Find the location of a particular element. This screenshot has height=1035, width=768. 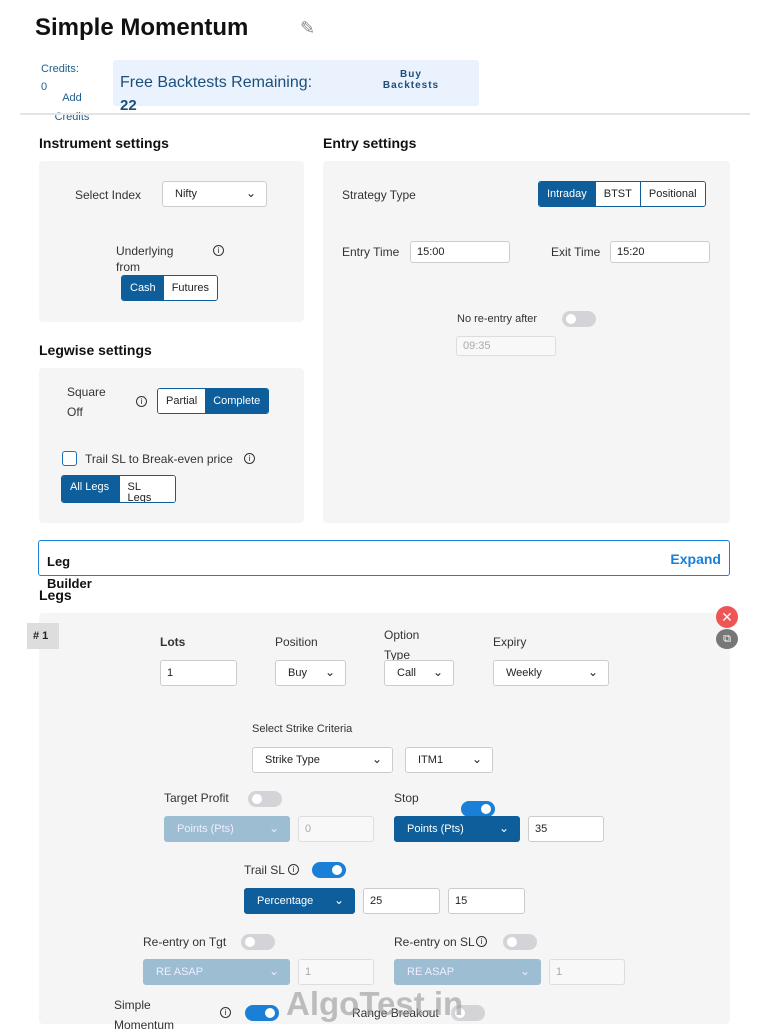

lots-label: Lots is located at coordinates (173, 642).